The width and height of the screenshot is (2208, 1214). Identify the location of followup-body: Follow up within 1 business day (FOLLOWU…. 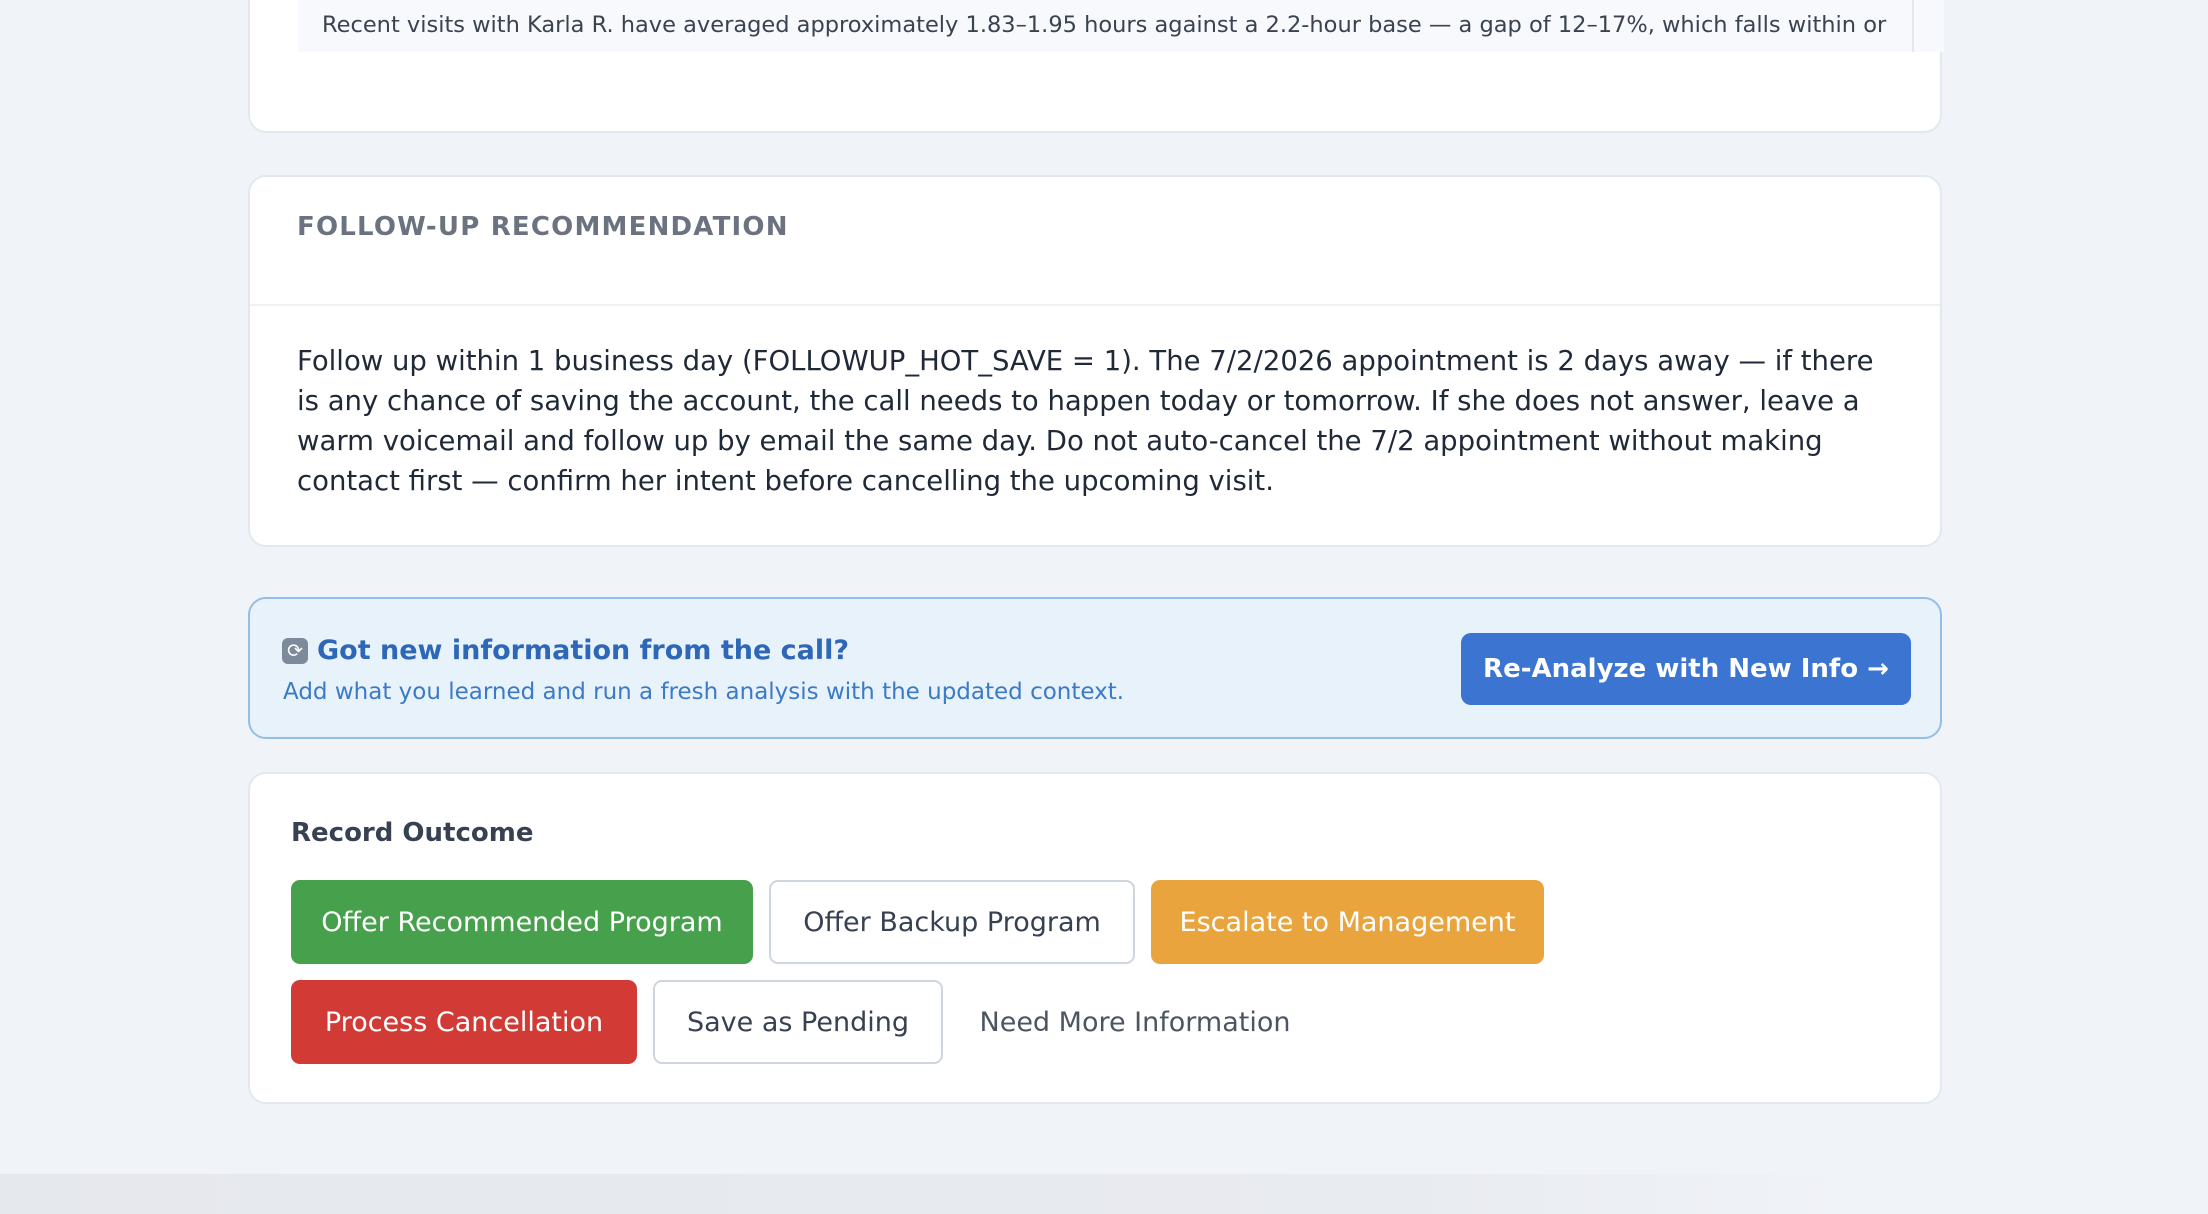
(1085, 421).